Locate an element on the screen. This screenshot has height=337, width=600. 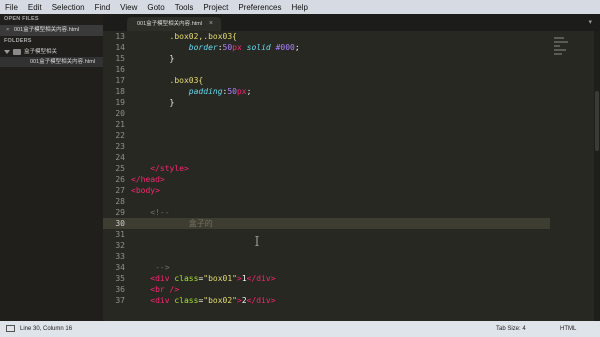
code-text: .box03{ is located at coordinates (167, 80).